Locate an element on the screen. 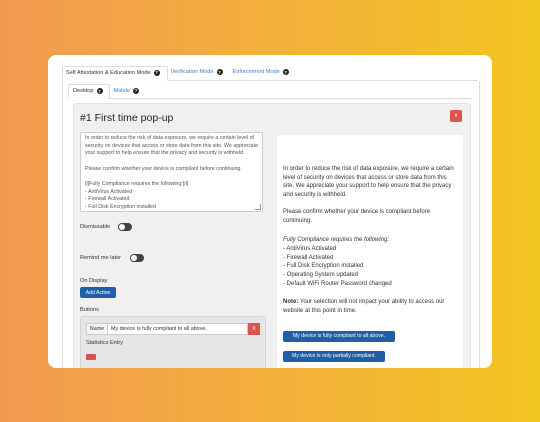 The width and height of the screenshot is (540, 422). tab-mobile: Mobile ? is located at coordinates (127, 91).